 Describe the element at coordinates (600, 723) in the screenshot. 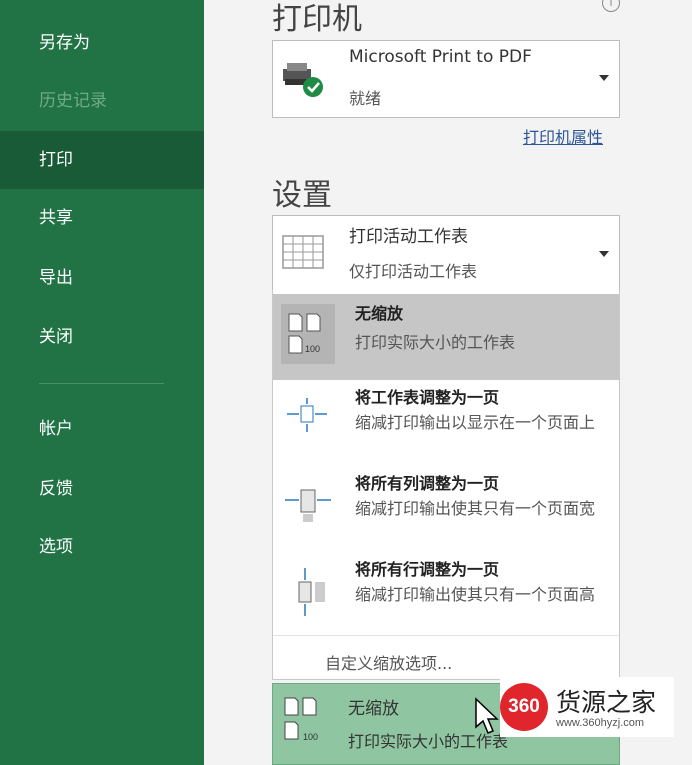

I see `watermark-url: www.360hyzj.com` at that location.